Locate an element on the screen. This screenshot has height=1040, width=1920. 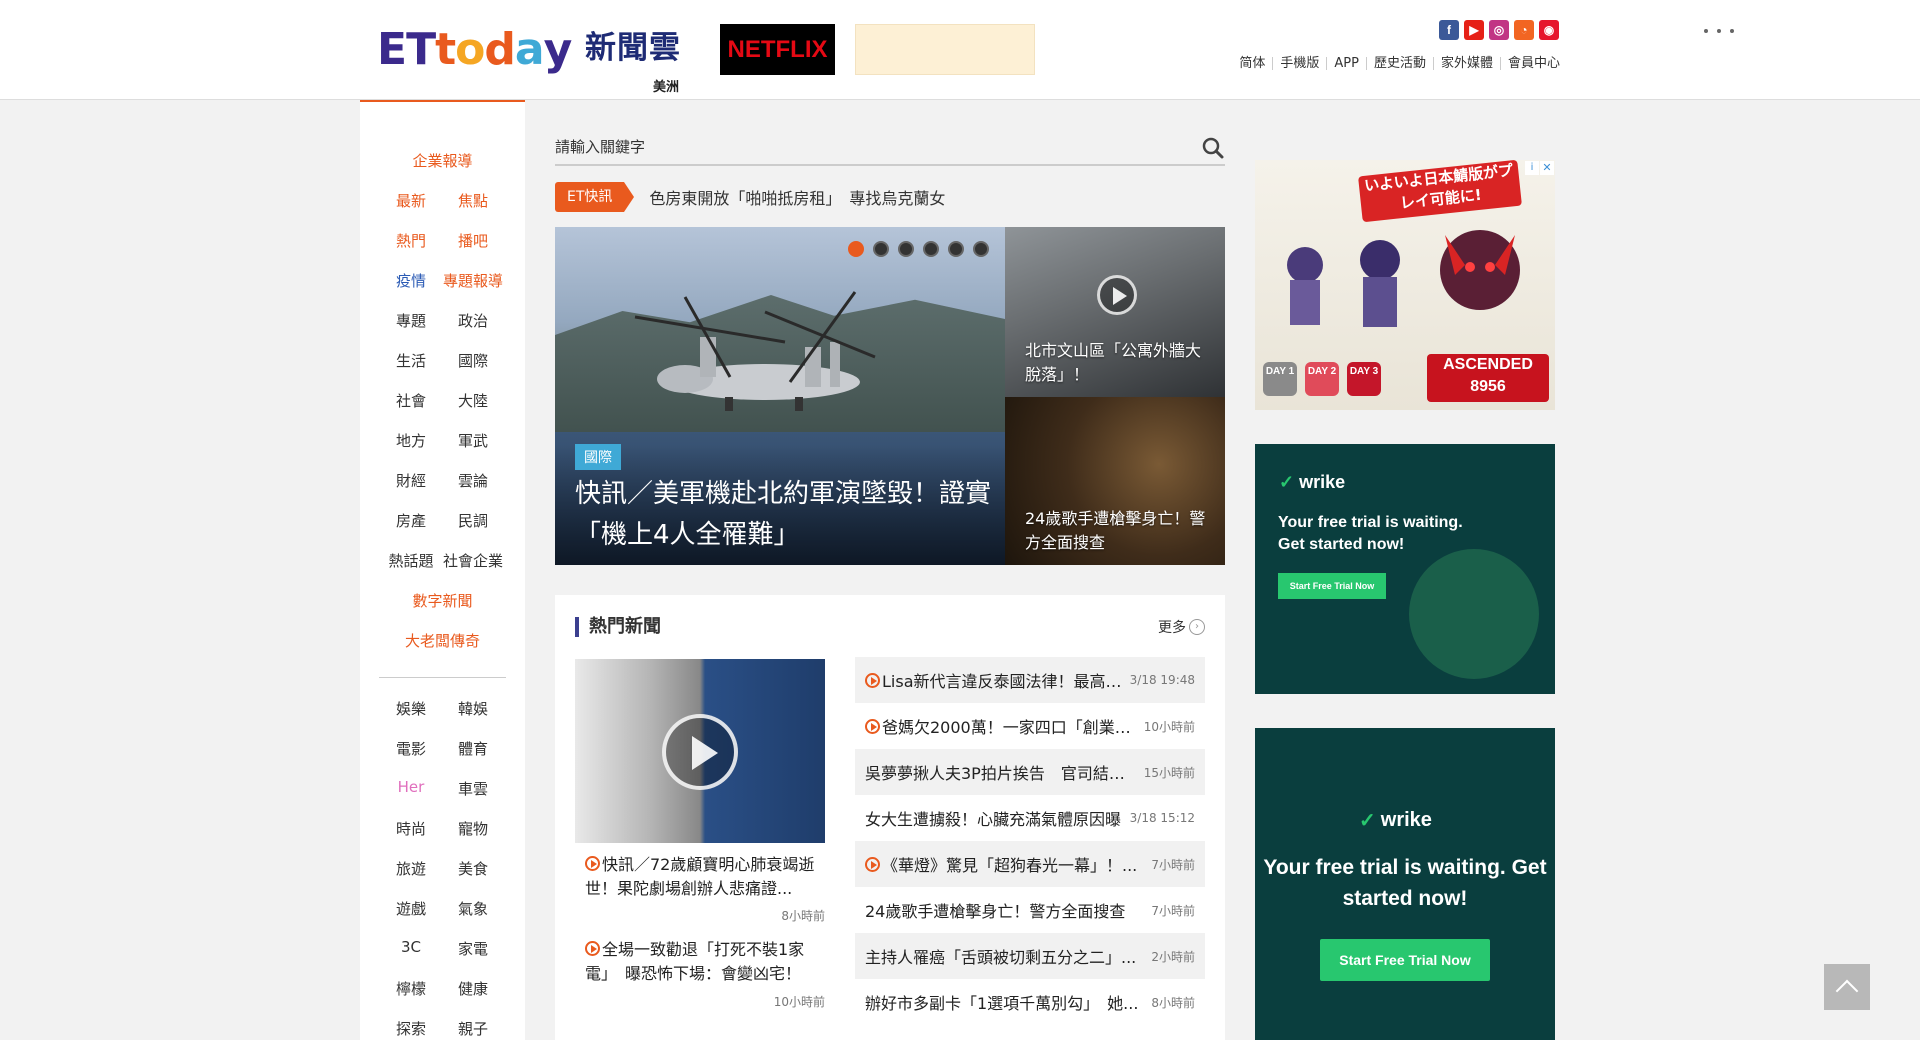
hot-news-item: 《華燈》驚見「超狗春光一幕」！... 7小時前 is located at coordinates (1030, 864).